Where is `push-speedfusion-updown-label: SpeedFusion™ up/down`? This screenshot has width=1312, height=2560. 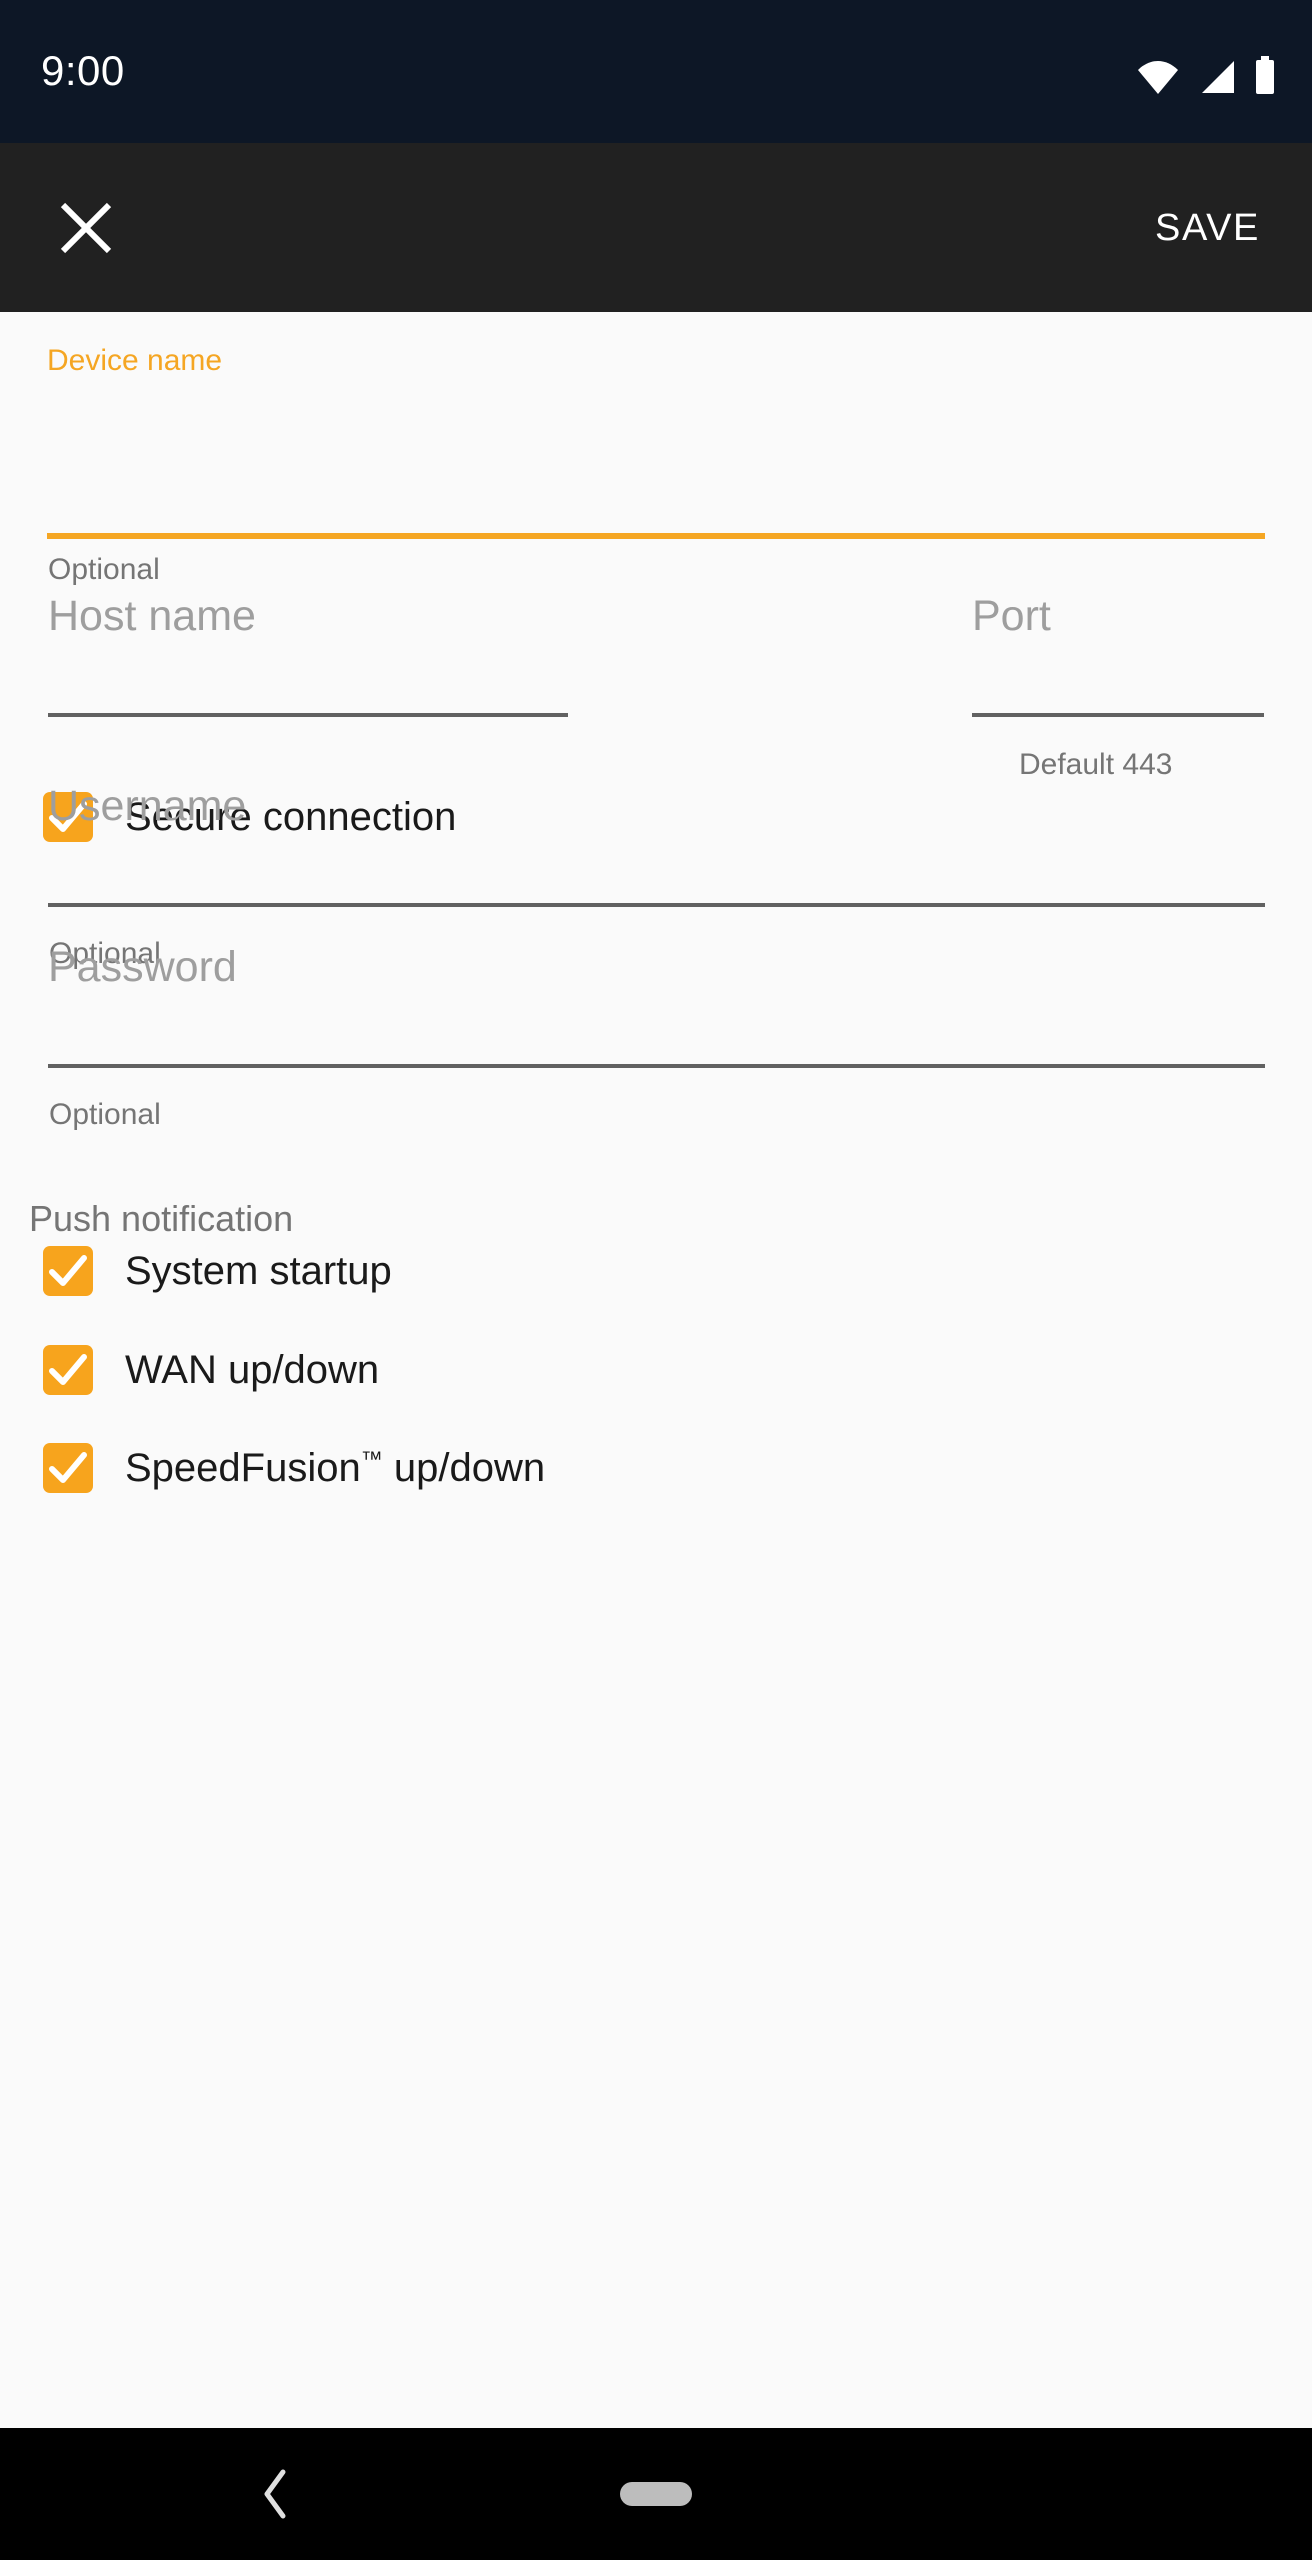
push-speedfusion-updown-label: SpeedFusion™ up/down is located at coordinates (335, 1468).